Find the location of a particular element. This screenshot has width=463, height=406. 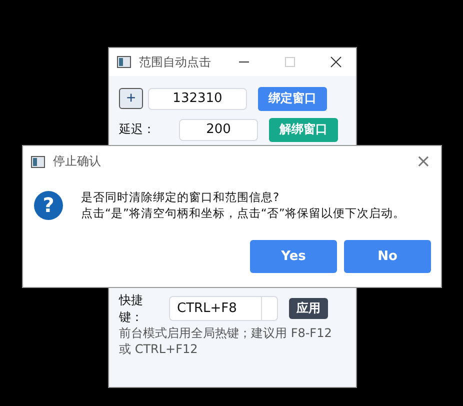

dialog-button: No is located at coordinates (387, 256).